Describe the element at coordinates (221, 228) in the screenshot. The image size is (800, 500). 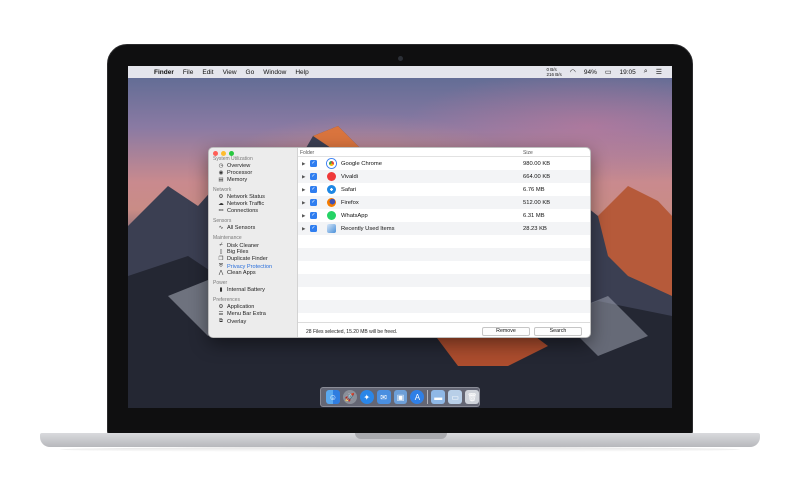
I see `pulse-icon: ∿` at that location.